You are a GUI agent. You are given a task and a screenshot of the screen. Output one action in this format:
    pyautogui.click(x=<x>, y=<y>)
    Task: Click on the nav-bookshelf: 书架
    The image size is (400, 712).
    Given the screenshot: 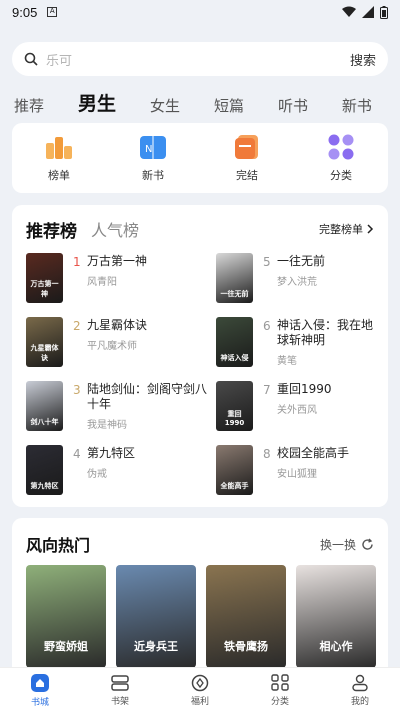 What is the action you would take?
    pyautogui.click(x=120, y=690)
    